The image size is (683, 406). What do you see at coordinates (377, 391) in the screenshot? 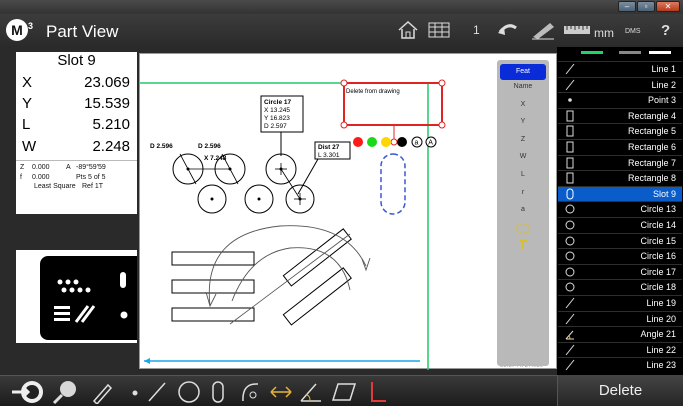
I see `perpendicular-tool-icon` at bounding box center [377, 391].